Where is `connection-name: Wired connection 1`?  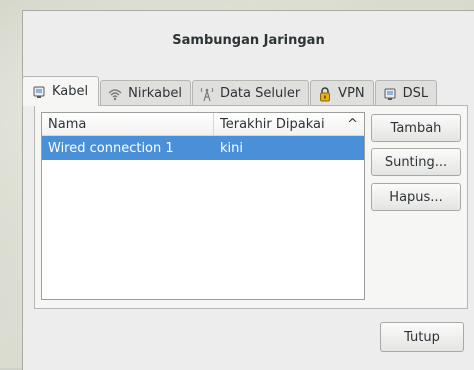 connection-name: Wired connection 1 is located at coordinates (111, 148).